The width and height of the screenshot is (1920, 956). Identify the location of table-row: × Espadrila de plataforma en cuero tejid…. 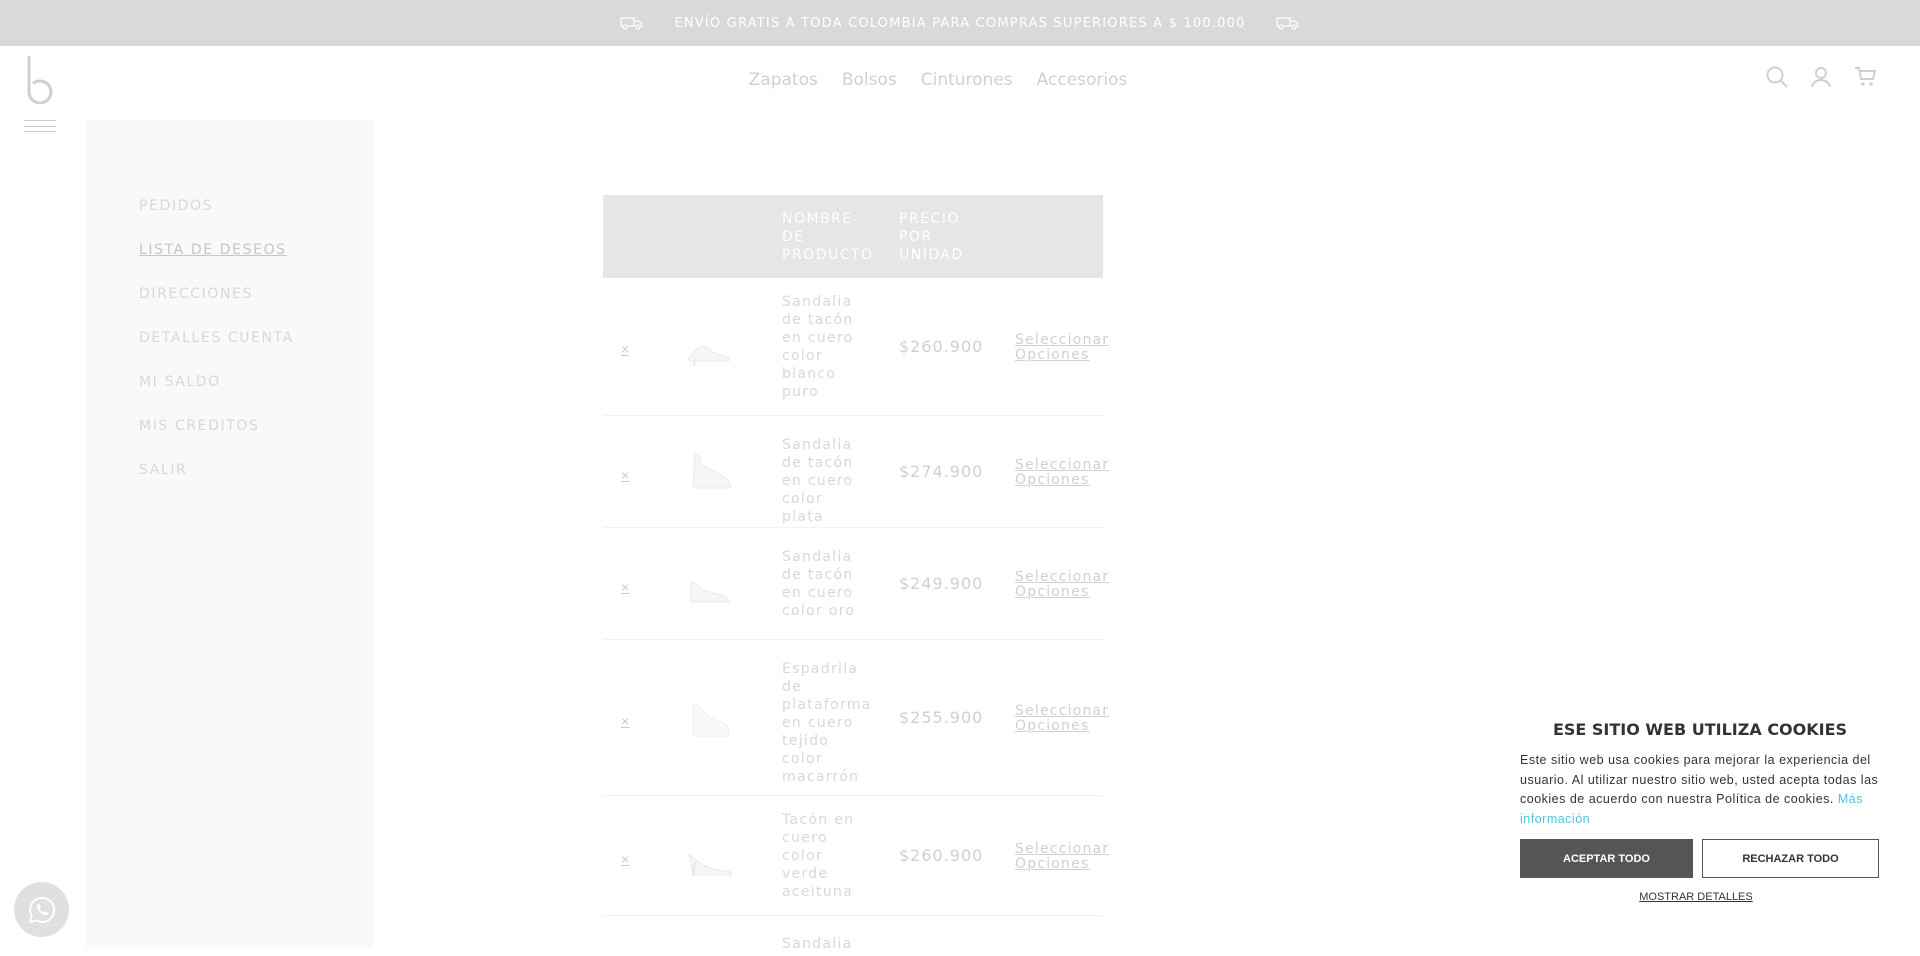
(855, 718).